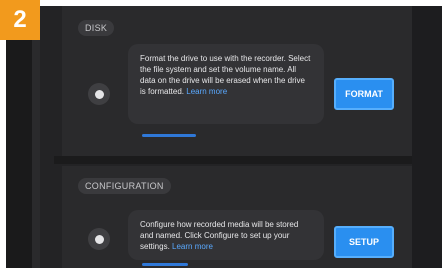 Image resolution: width=448 pixels, height=274 pixels. What do you see at coordinates (20, 20) in the screenshot?
I see `step-badge: 2` at bounding box center [20, 20].